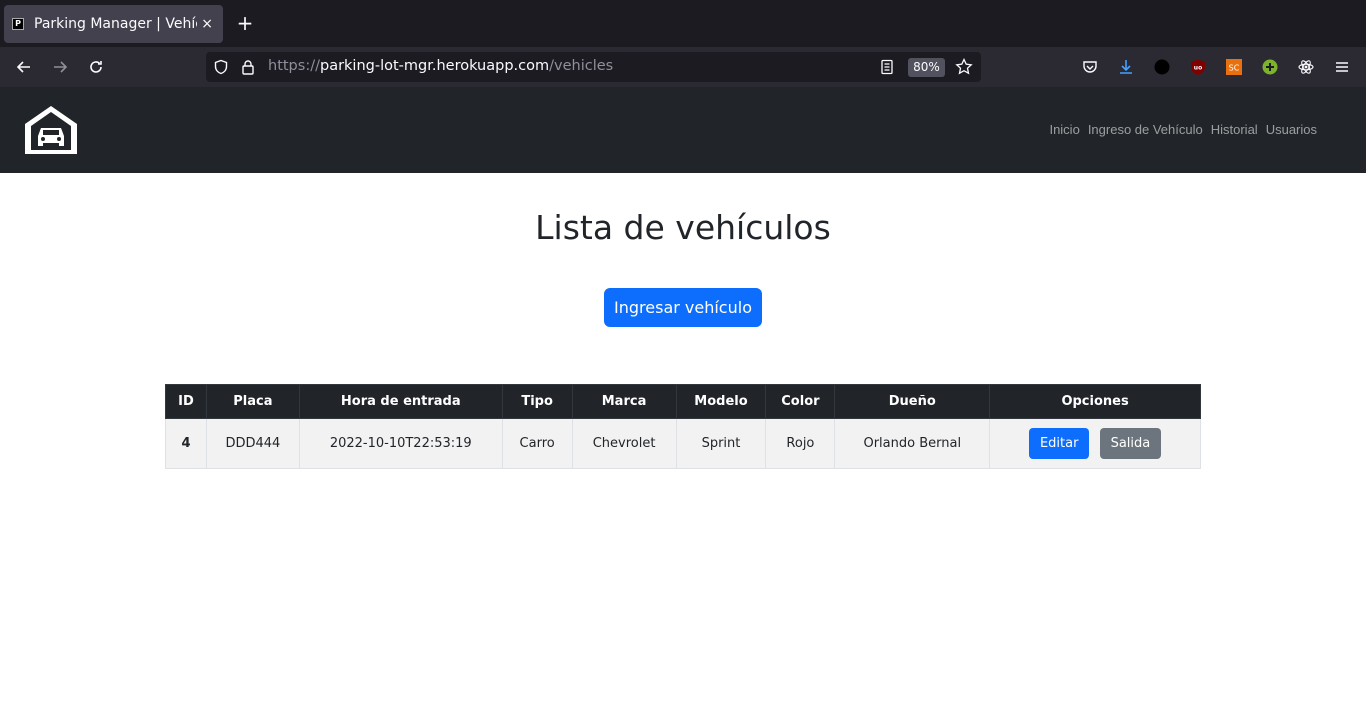 This screenshot has height=706, width=1366. I want to click on svg-text: SC, so click(1234, 68).